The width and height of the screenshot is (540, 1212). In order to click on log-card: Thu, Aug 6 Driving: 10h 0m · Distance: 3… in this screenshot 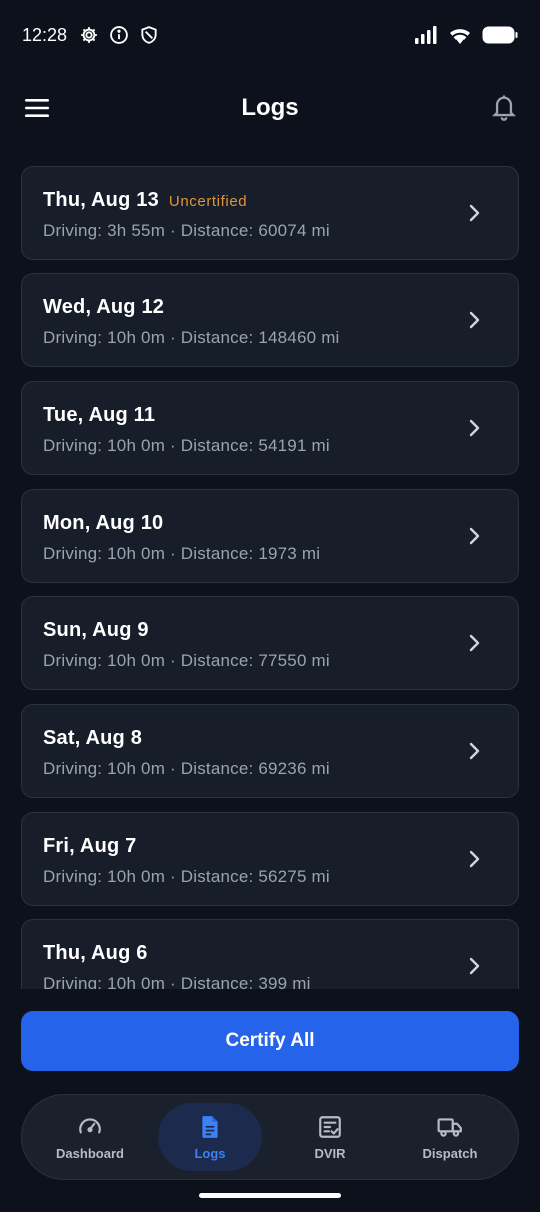, I will do `click(270, 954)`.